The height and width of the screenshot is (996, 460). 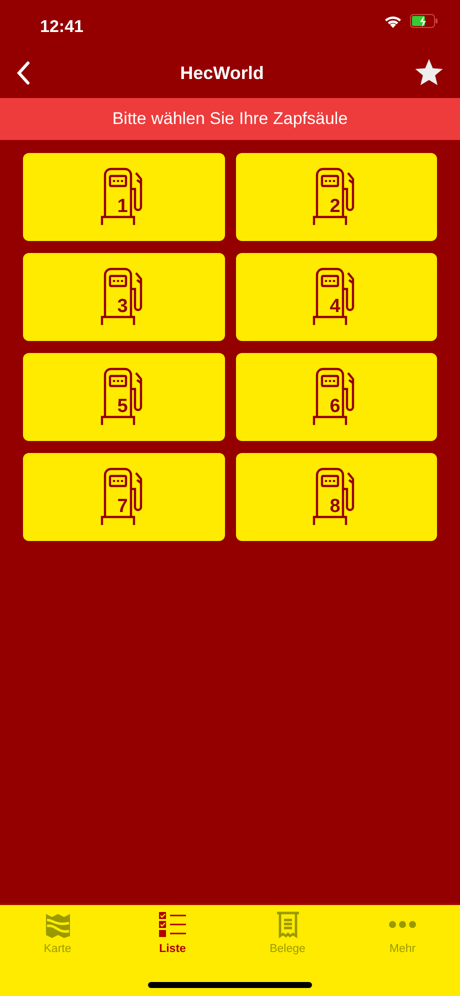 What do you see at coordinates (429, 73) in the screenshot?
I see `star-button` at bounding box center [429, 73].